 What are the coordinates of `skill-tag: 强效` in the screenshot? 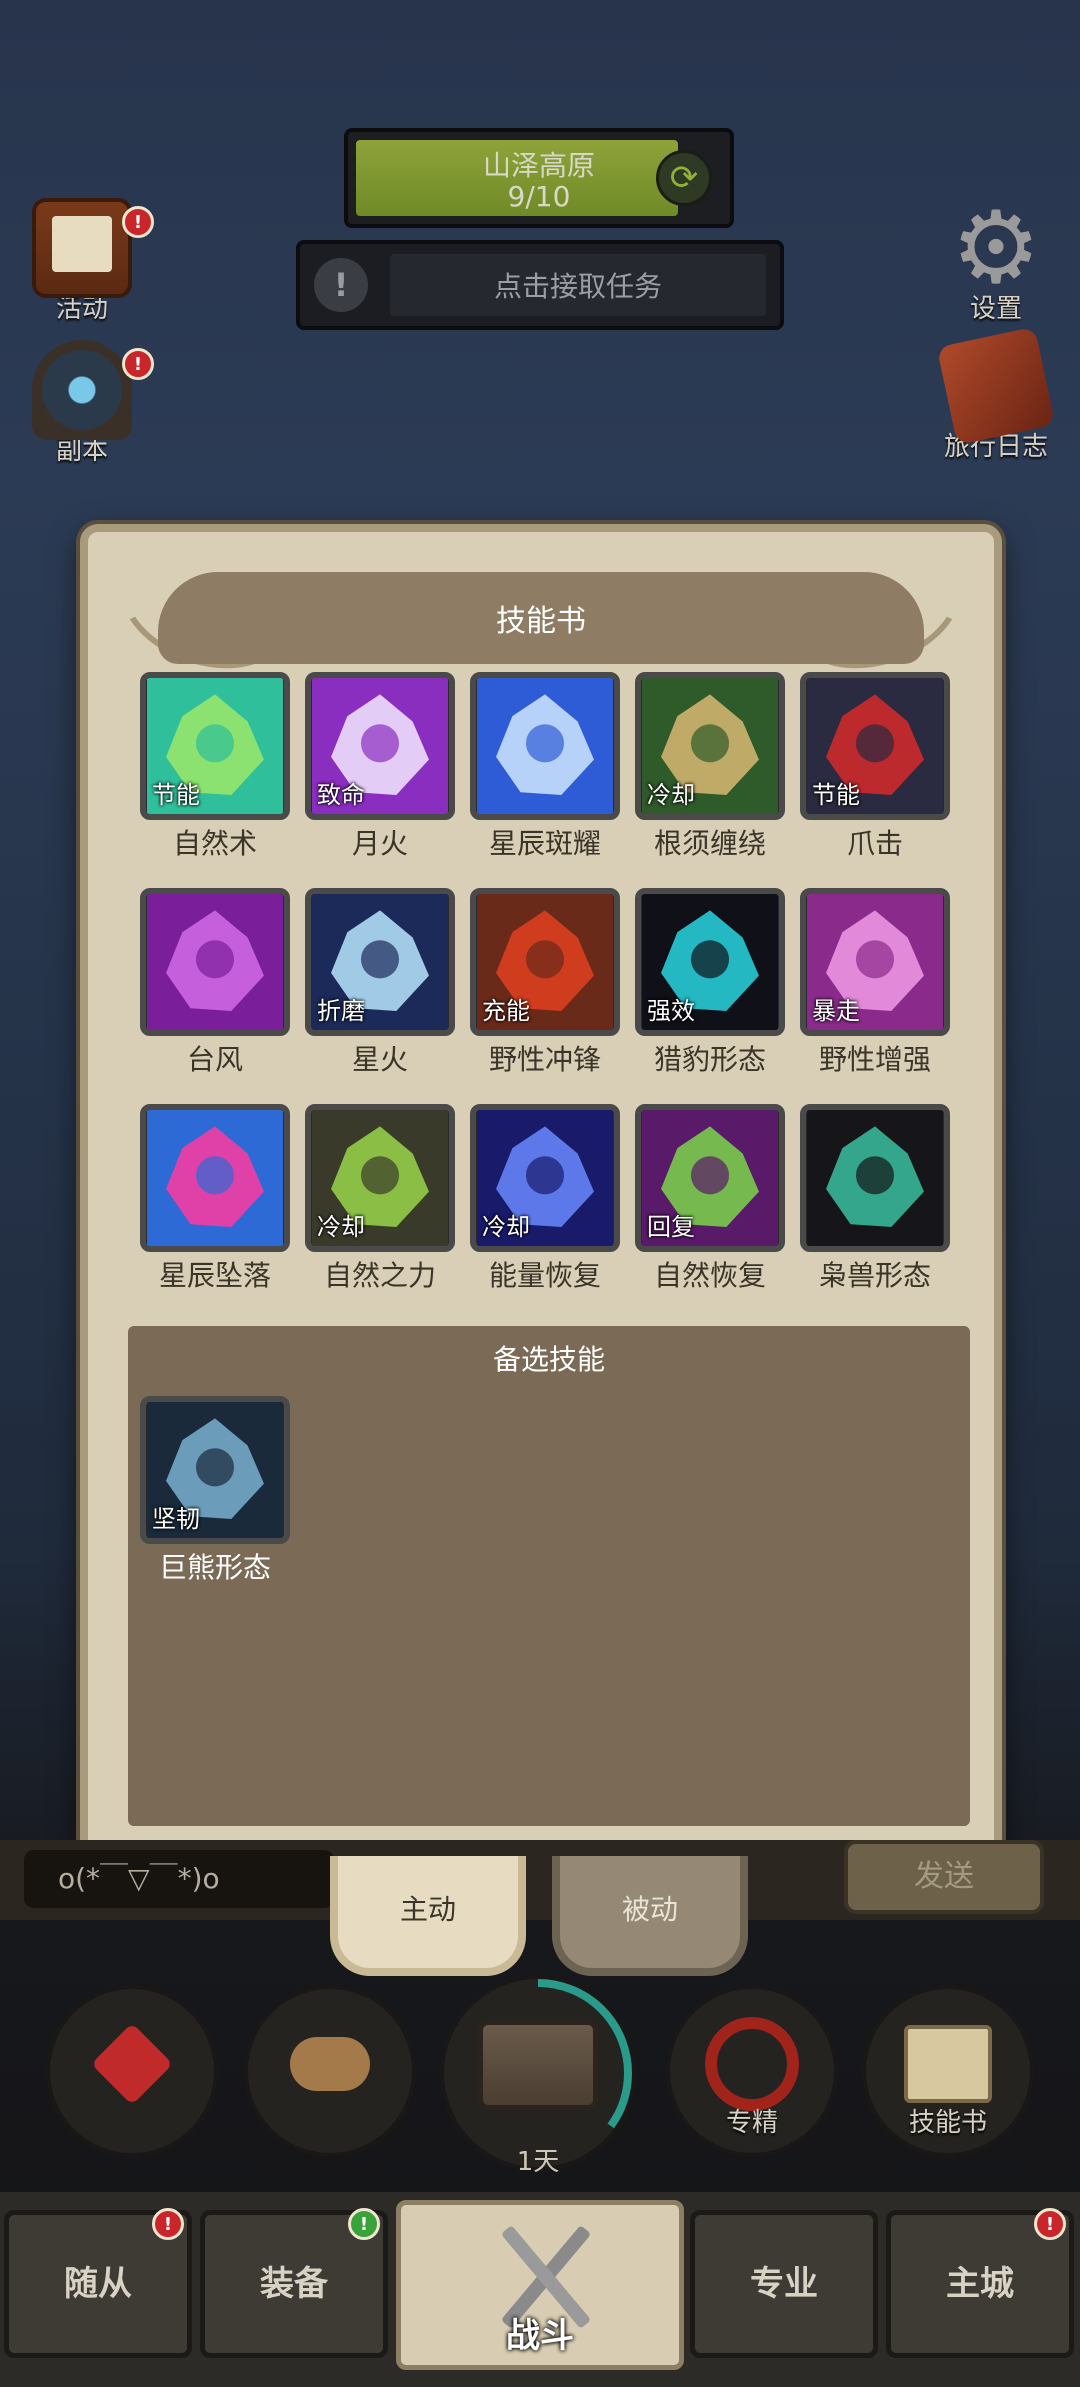 It's located at (671, 1011).